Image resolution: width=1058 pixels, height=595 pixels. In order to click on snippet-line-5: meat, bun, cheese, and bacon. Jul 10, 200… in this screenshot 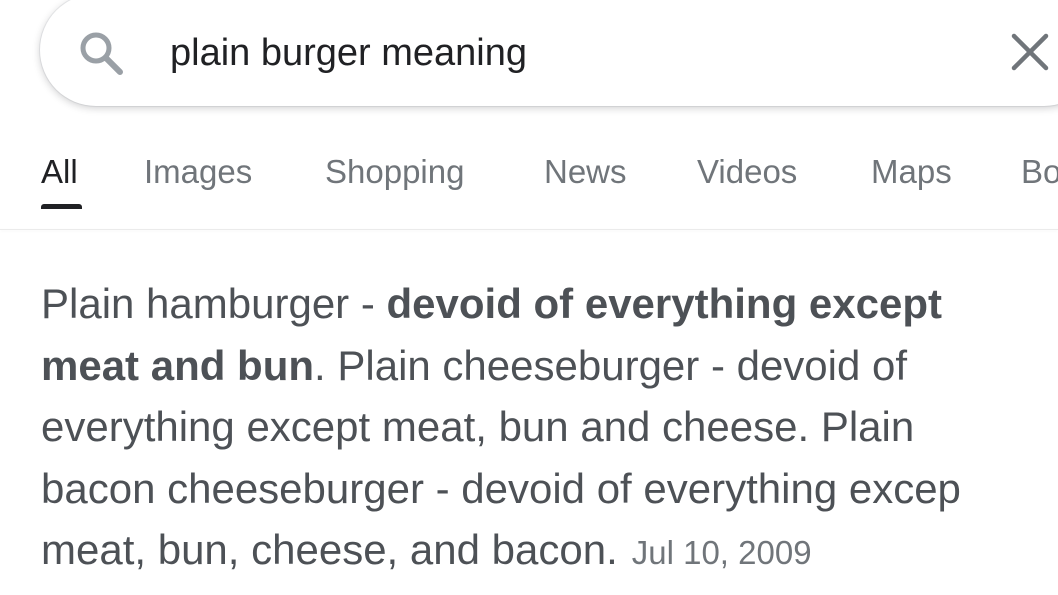, I will do `click(549, 551)`.